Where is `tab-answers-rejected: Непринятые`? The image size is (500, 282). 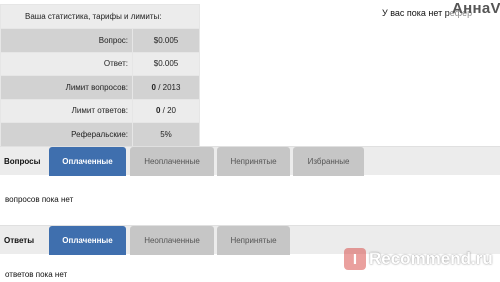
tab-answers-rejected: Непринятые is located at coordinates (253, 240).